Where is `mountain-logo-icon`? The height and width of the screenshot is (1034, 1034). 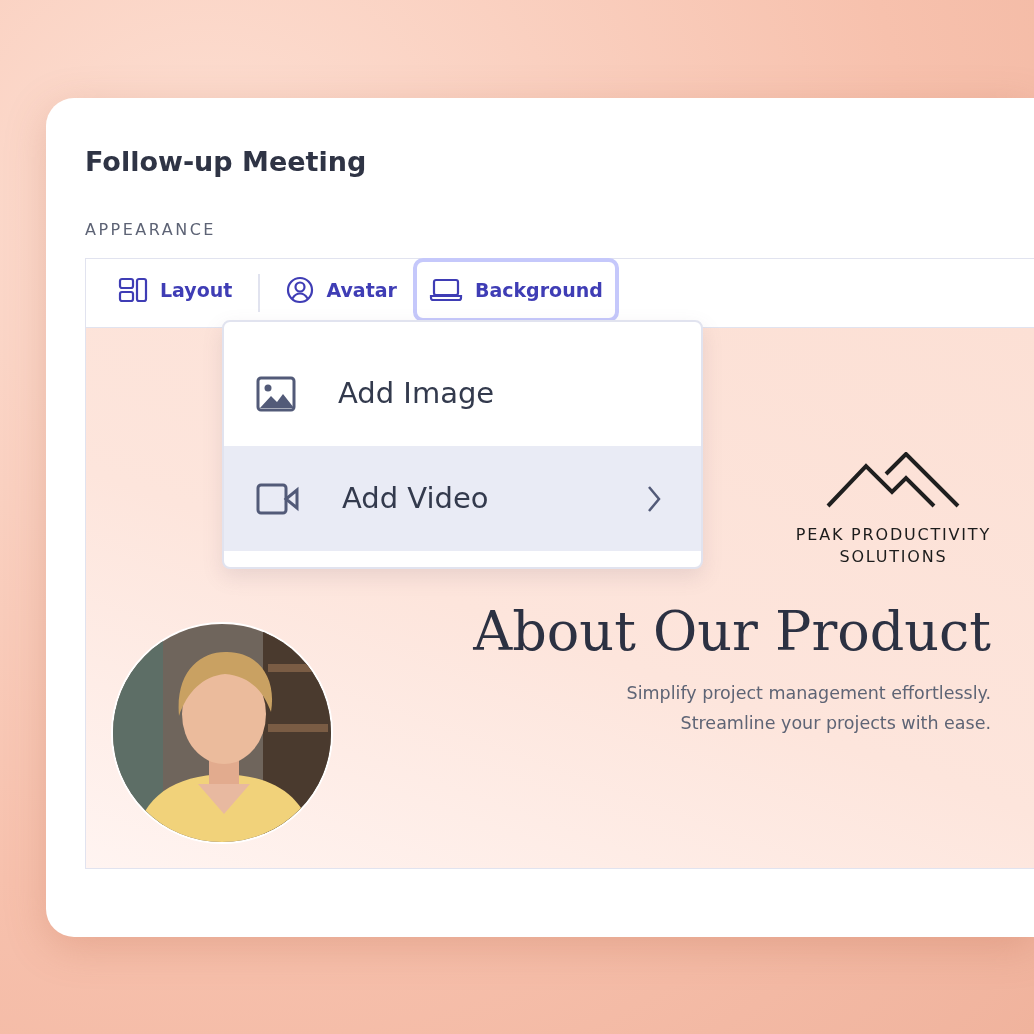 mountain-logo-icon is located at coordinates (893, 480).